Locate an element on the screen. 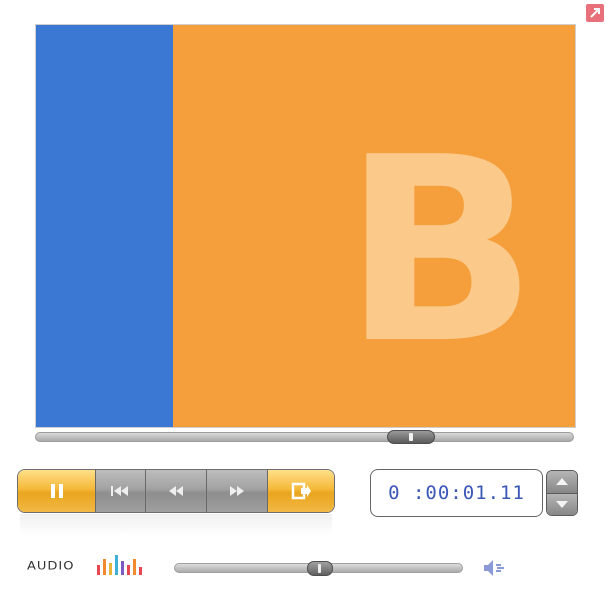 The height and width of the screenshot is (589, 606). volume-thumb is located at coordinates (319, 568).